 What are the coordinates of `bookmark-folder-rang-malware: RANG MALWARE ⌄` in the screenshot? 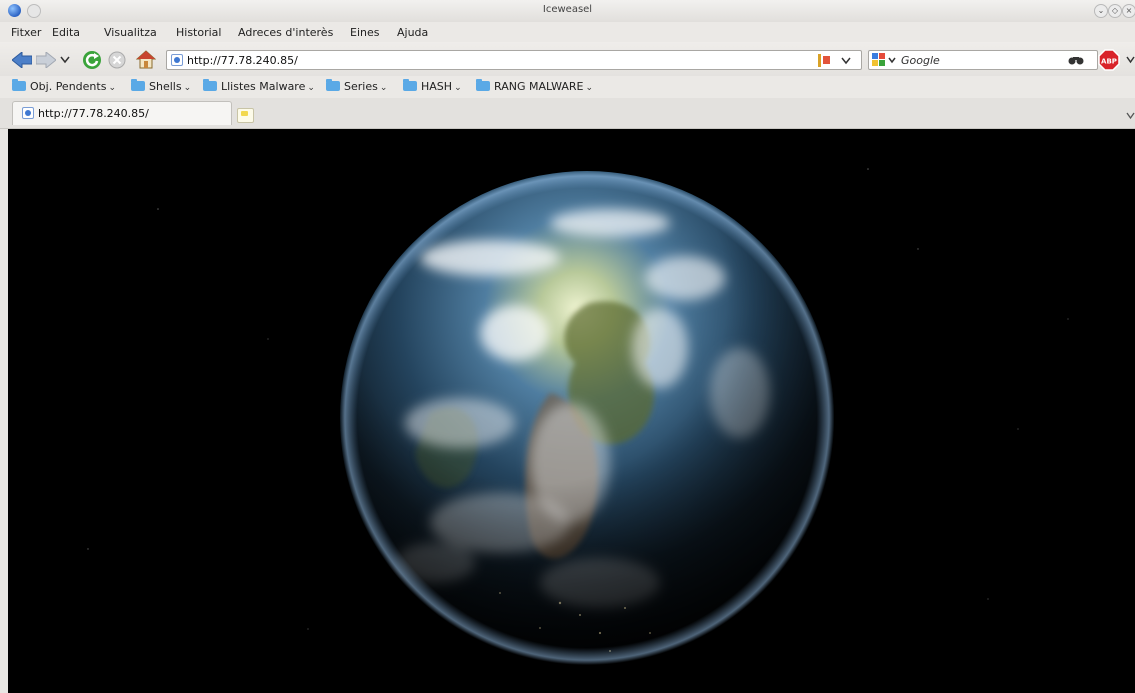 It's located at (535, 87).